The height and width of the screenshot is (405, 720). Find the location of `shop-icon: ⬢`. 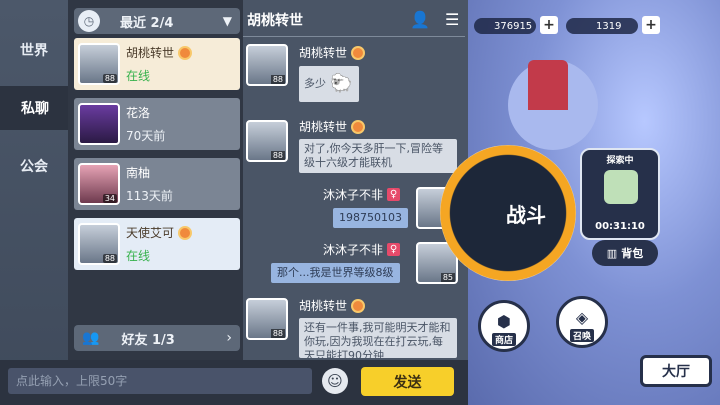

shop-icon: ⬢ is located at coordinates (504, 321).